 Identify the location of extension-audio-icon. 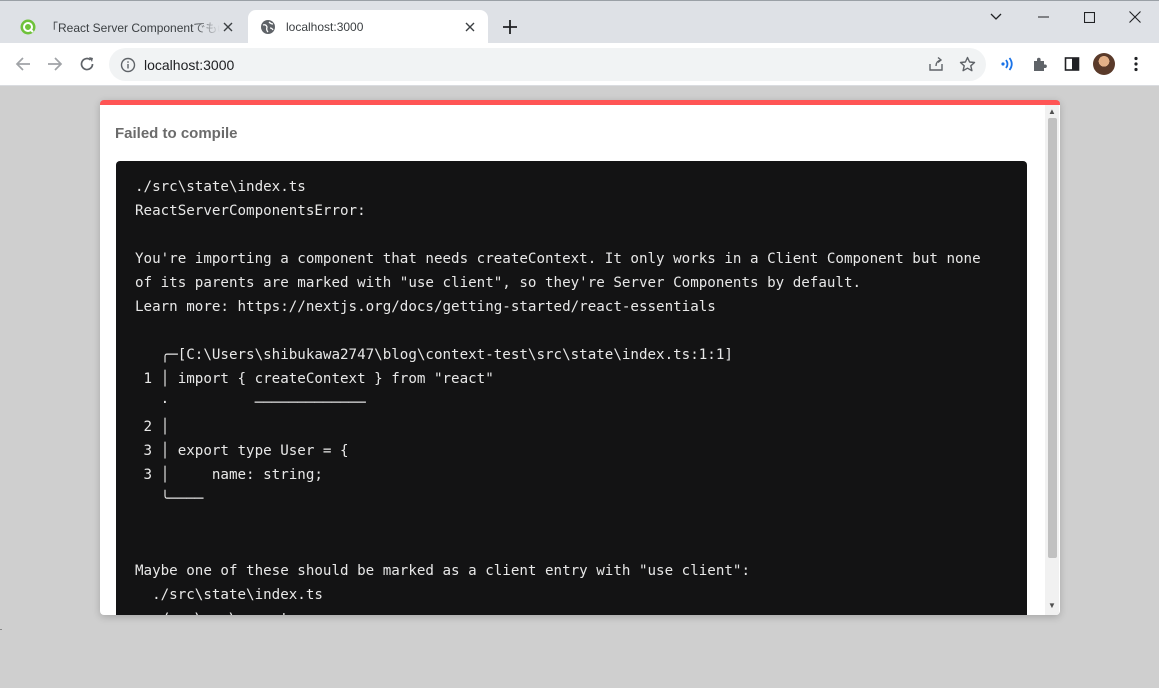
(1008, 64).